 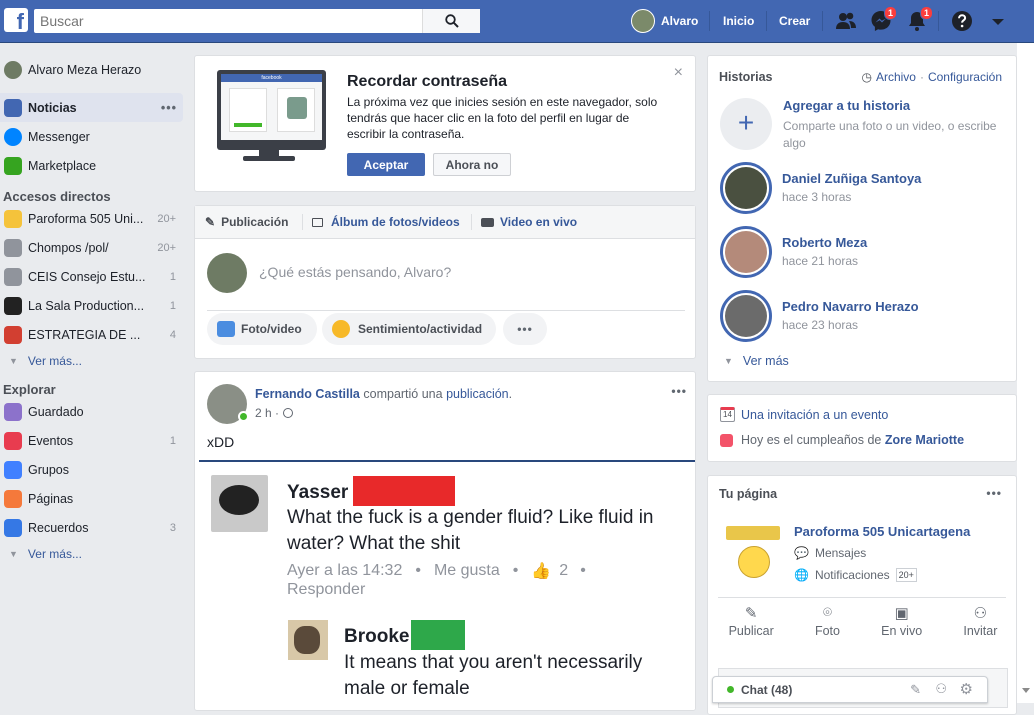 What do you see at coordinates (664, 21) in the screenshot?
I see `nav-profile-link: Alvaro` at bounding box center [664, 21].